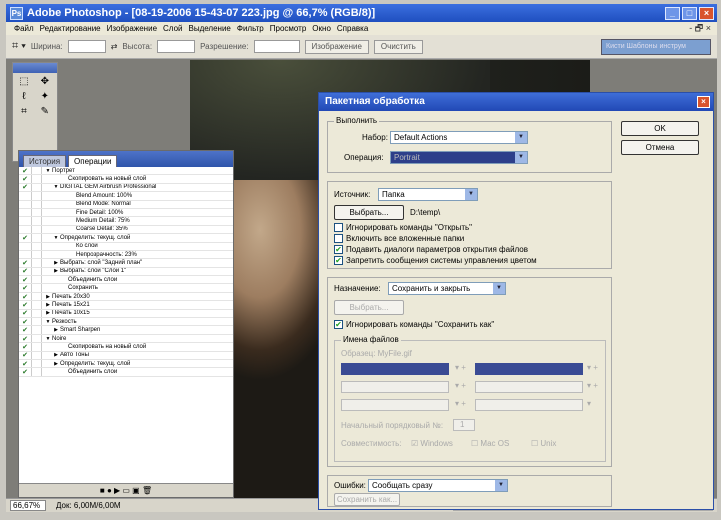 The height and width of the screenshot is (520, 721). What do you see at coordinates (126, 339) in the screenshot?
I see `action-row: ✔ ▼ Noire` at bounding box center [126, 339].